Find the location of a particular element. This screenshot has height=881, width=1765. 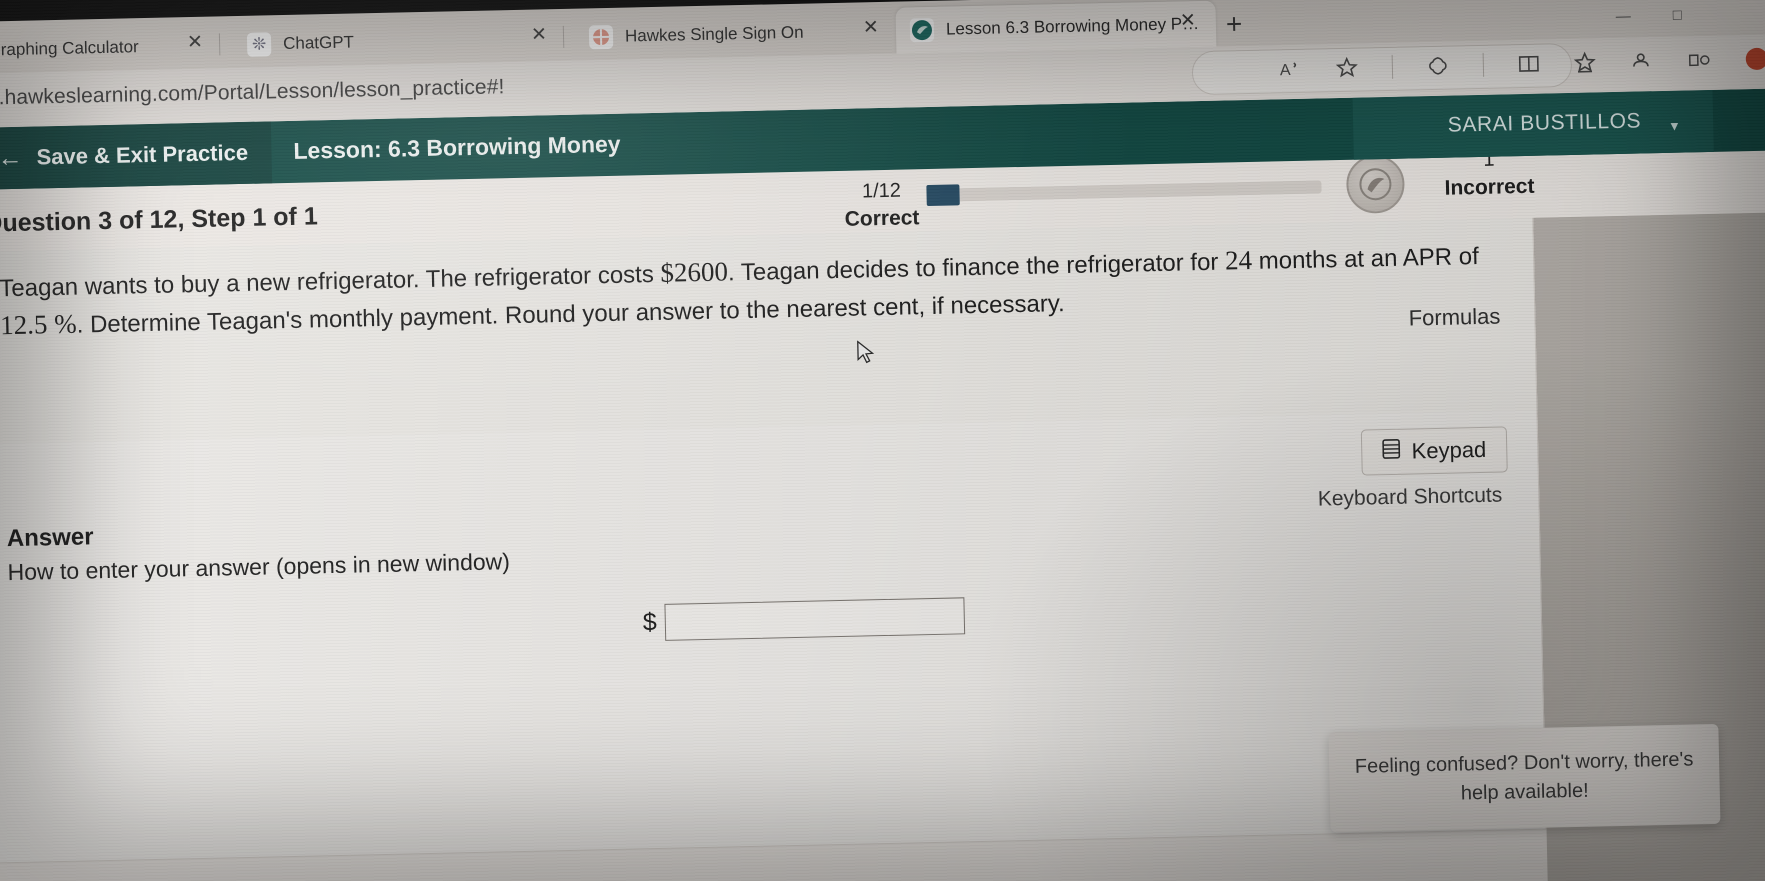

tab-title: Lesson 6.3 Borrowing Money Prac is located at coordinates (1074, 26).